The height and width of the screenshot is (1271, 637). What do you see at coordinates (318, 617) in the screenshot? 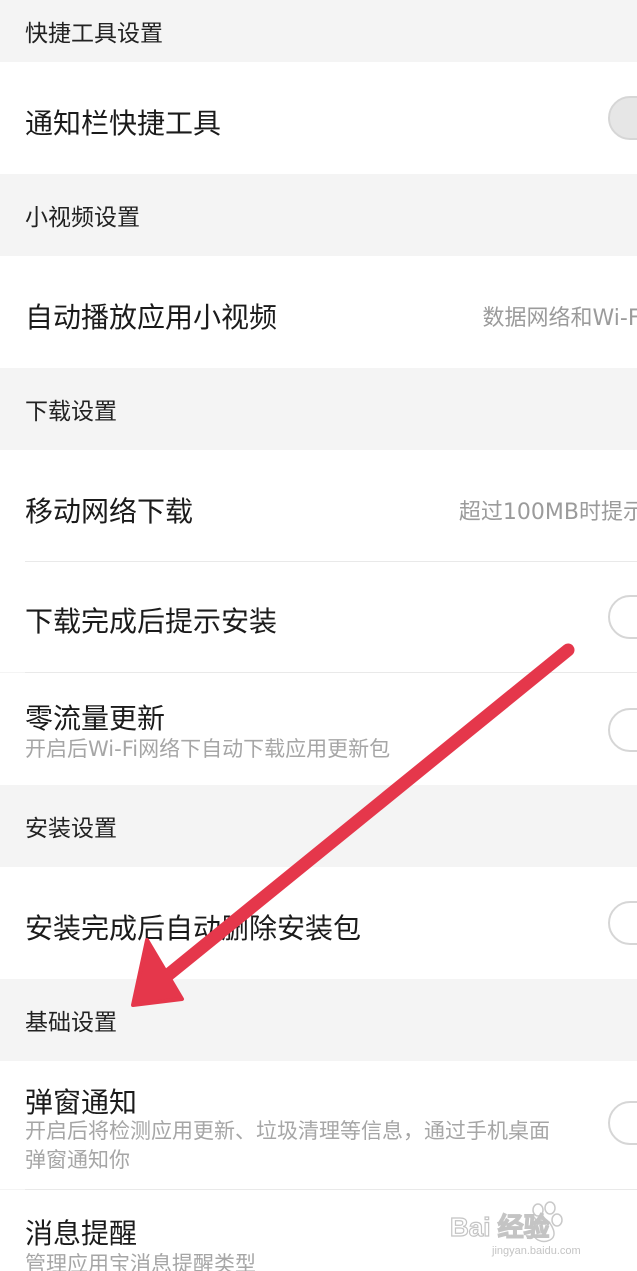
I see `row-prompt-install: 下载完成后提示安装` at bounding box center [318, 617].